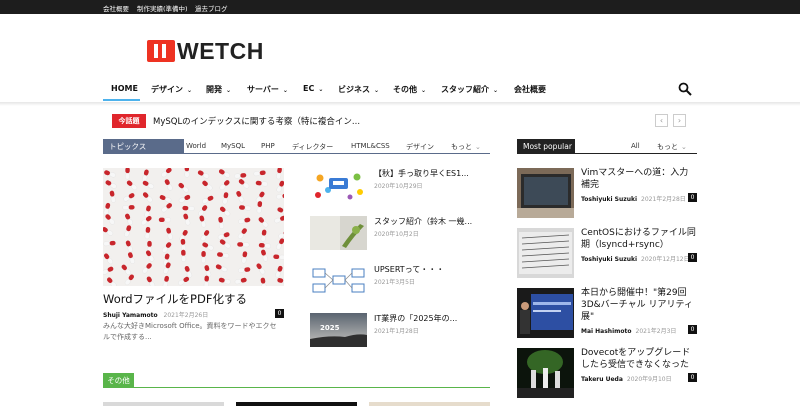  I want to click on featured-meta: Shuji Yamamoto 2021年2月26日, so click(155, 314).